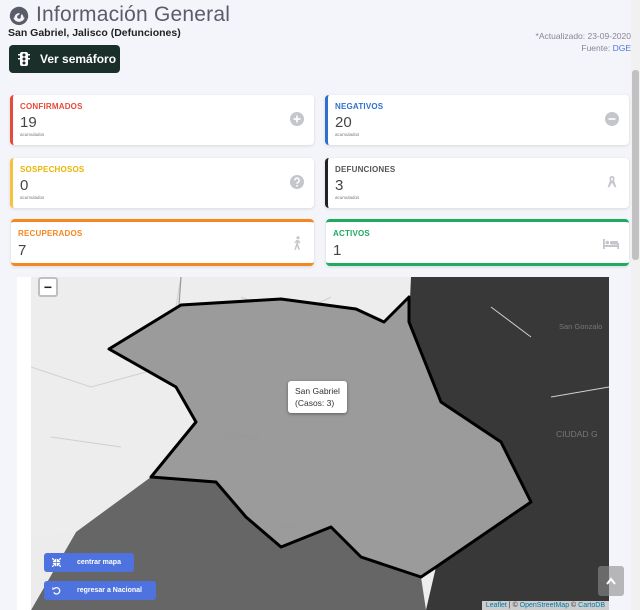 This screenshot has width=640, height=610. Describe the element at coordinates (635, 165) in the screenshot. I see `scrollbar-thumb` at that location.